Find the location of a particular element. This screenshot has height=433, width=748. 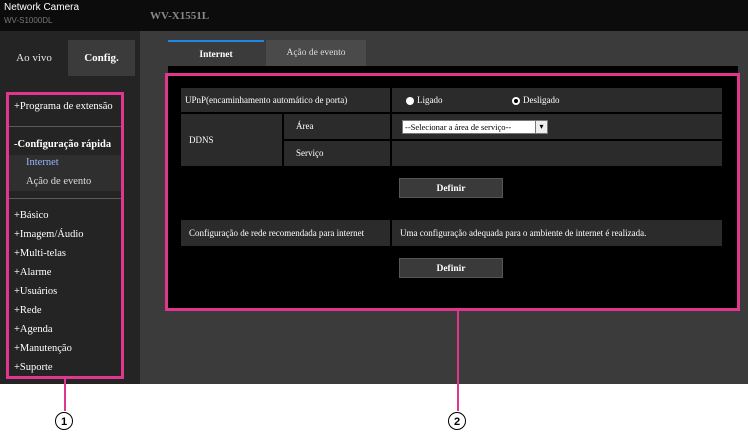

brand-name: Network Camera is located at coordinates (42, 7).